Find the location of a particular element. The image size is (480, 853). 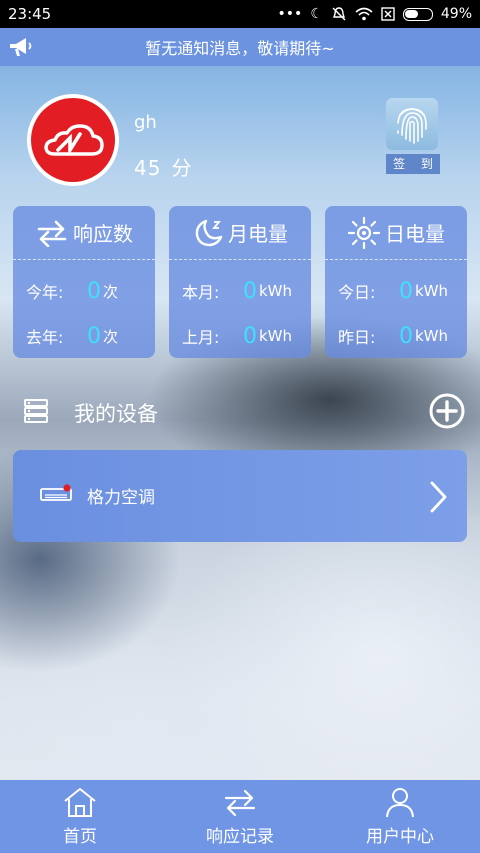

battery-percent: 49% is located at coordinates (456, 14).